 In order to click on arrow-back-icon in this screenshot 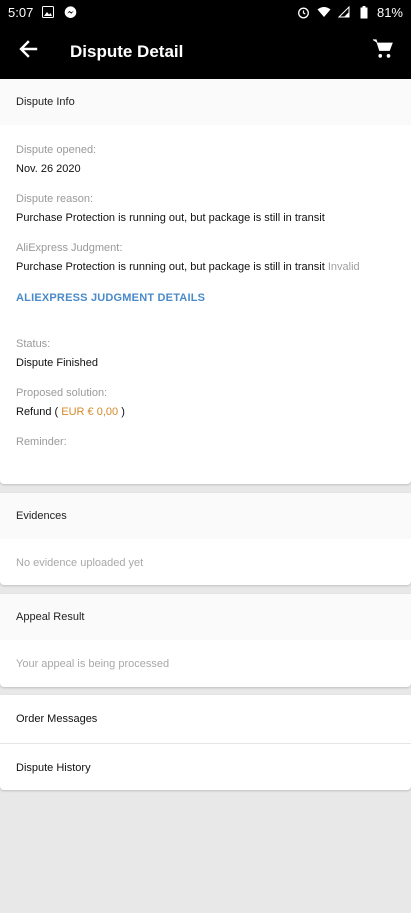, I will do `click(28, 51)`.